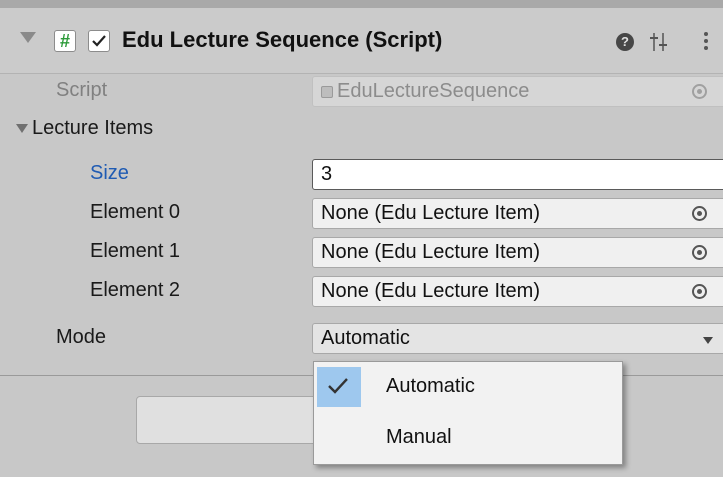  I want to click on context-menu-icon, so click(706, 42).